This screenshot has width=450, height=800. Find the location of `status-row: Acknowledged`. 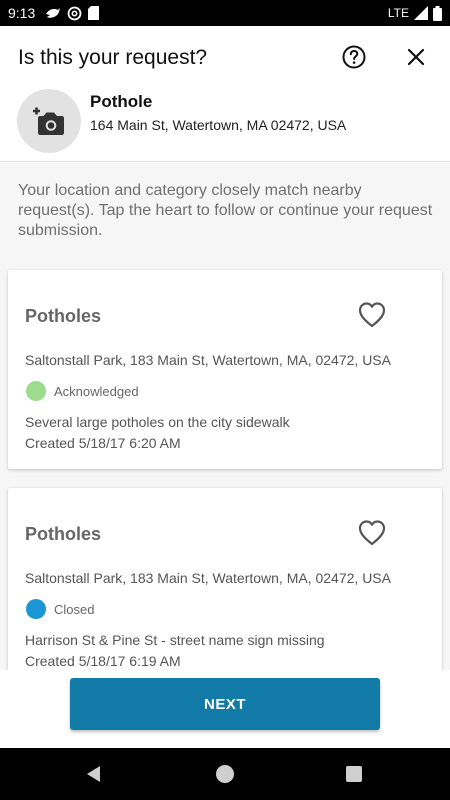

status-row: Acknowledged is located at coordinates (82, 391).